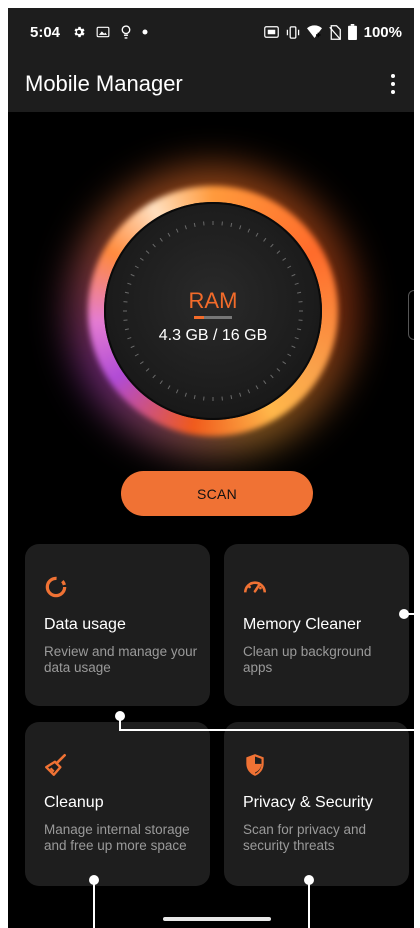 The width and height of the screenshot is (420, 928). Describe the element at coordinates (199, 317) in the screenshot. I see `ram-usage-fill` at that location.